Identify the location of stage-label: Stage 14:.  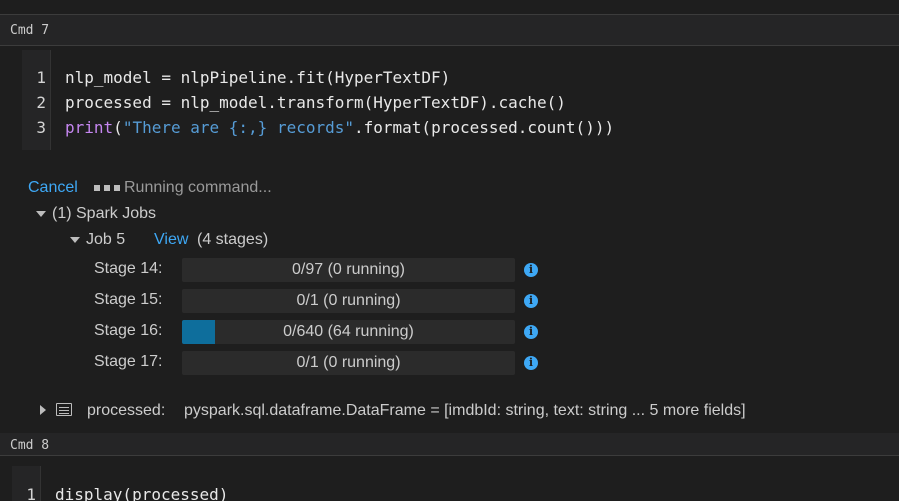
(128, 268).